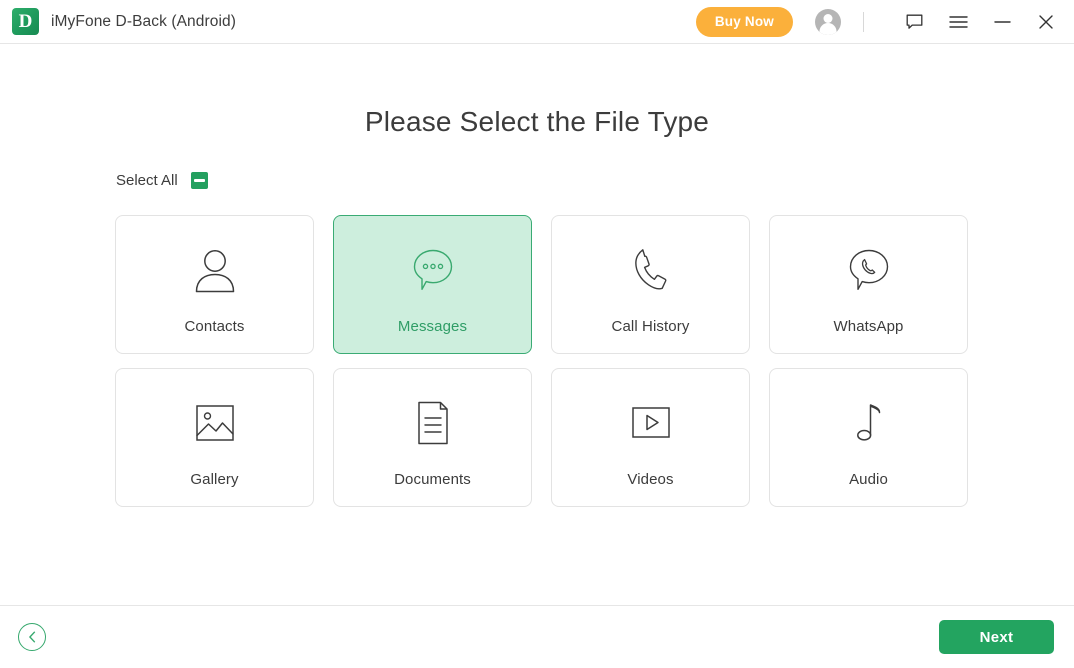 The height and width of the screenshot is (668, 1074). What do you see at coordinates (914, 22) in the screenshot?
I see `chat-bubble-icon` at bounding box center [914, 22].